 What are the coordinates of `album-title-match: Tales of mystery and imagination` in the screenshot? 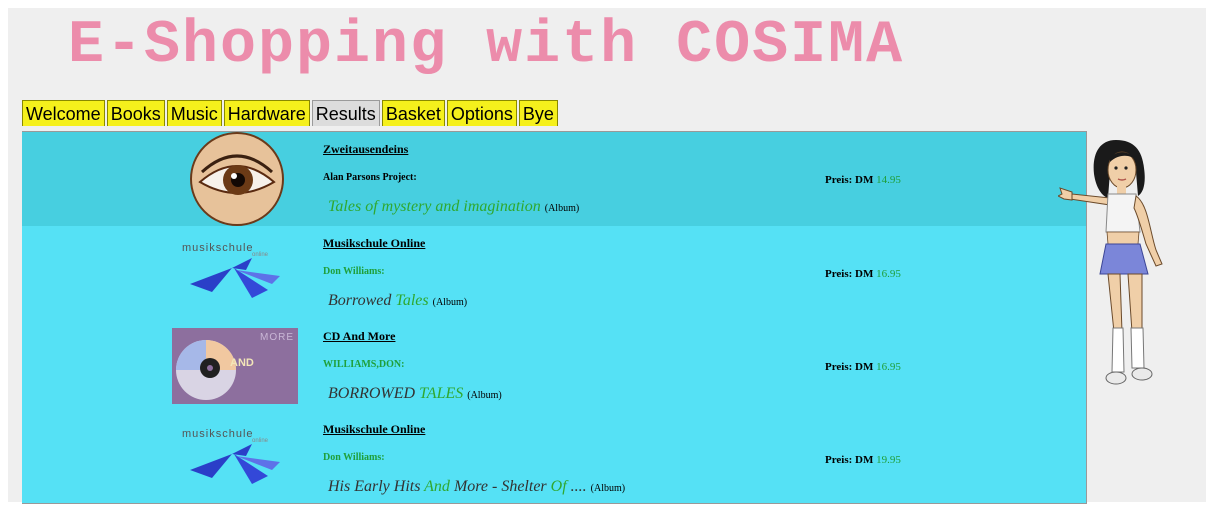 It's located at (434, 206).